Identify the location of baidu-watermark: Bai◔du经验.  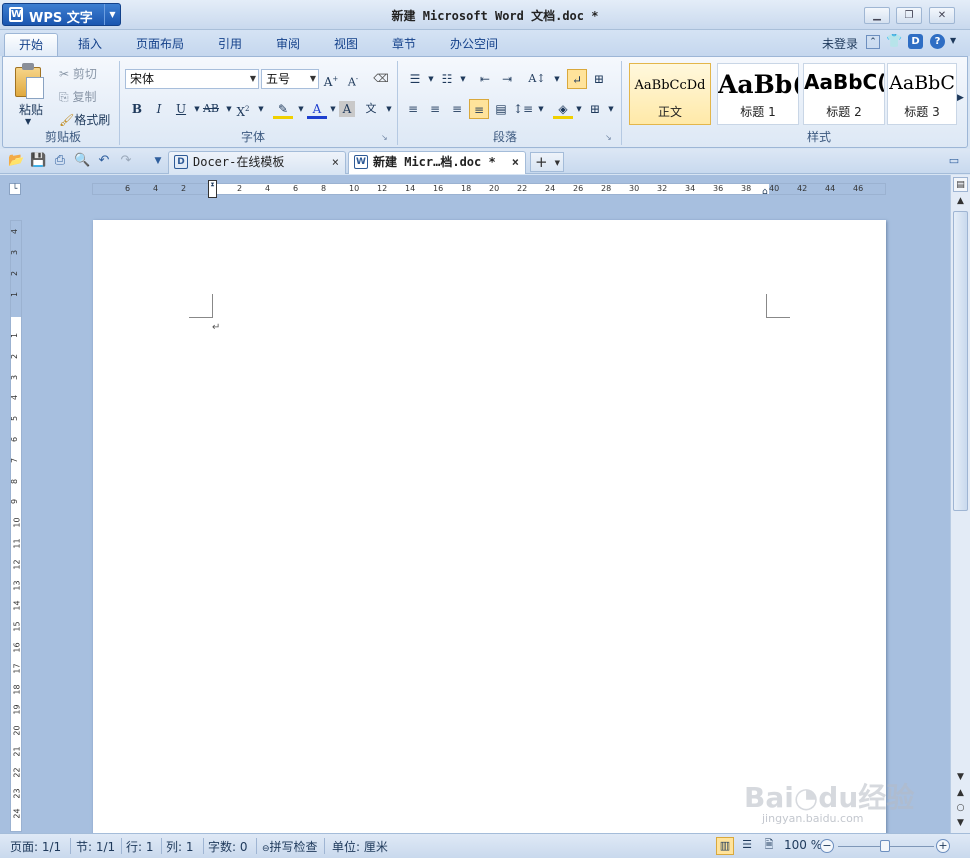
(829, 797).